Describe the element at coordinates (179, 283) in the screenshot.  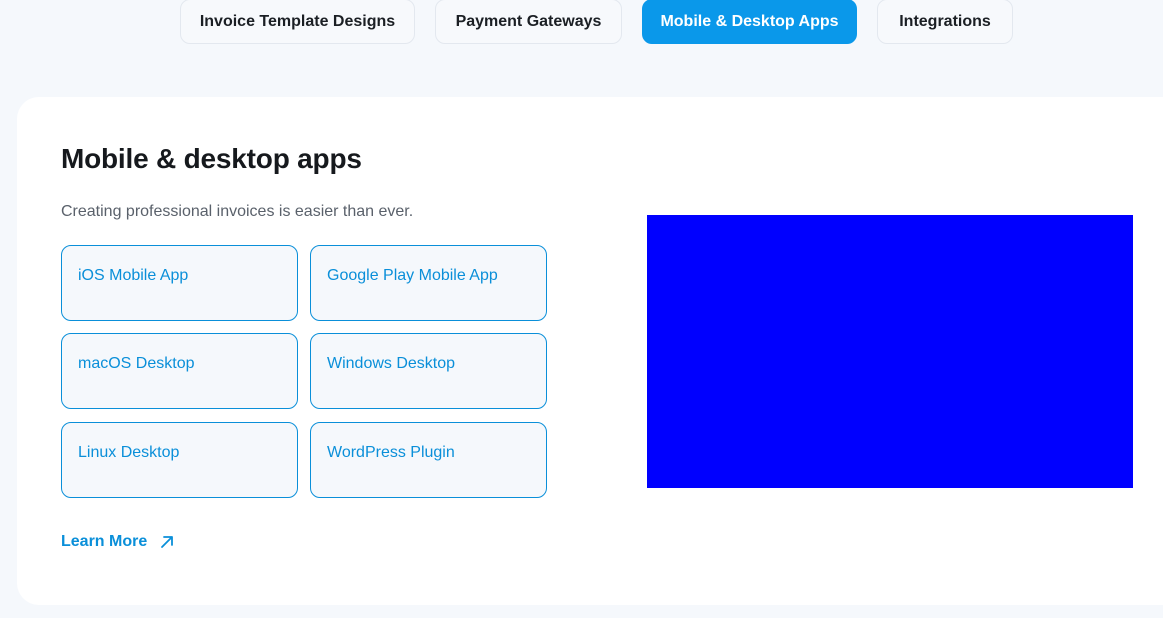
I see `option-ios-mobile-app: iOS Mobile App` at that location.